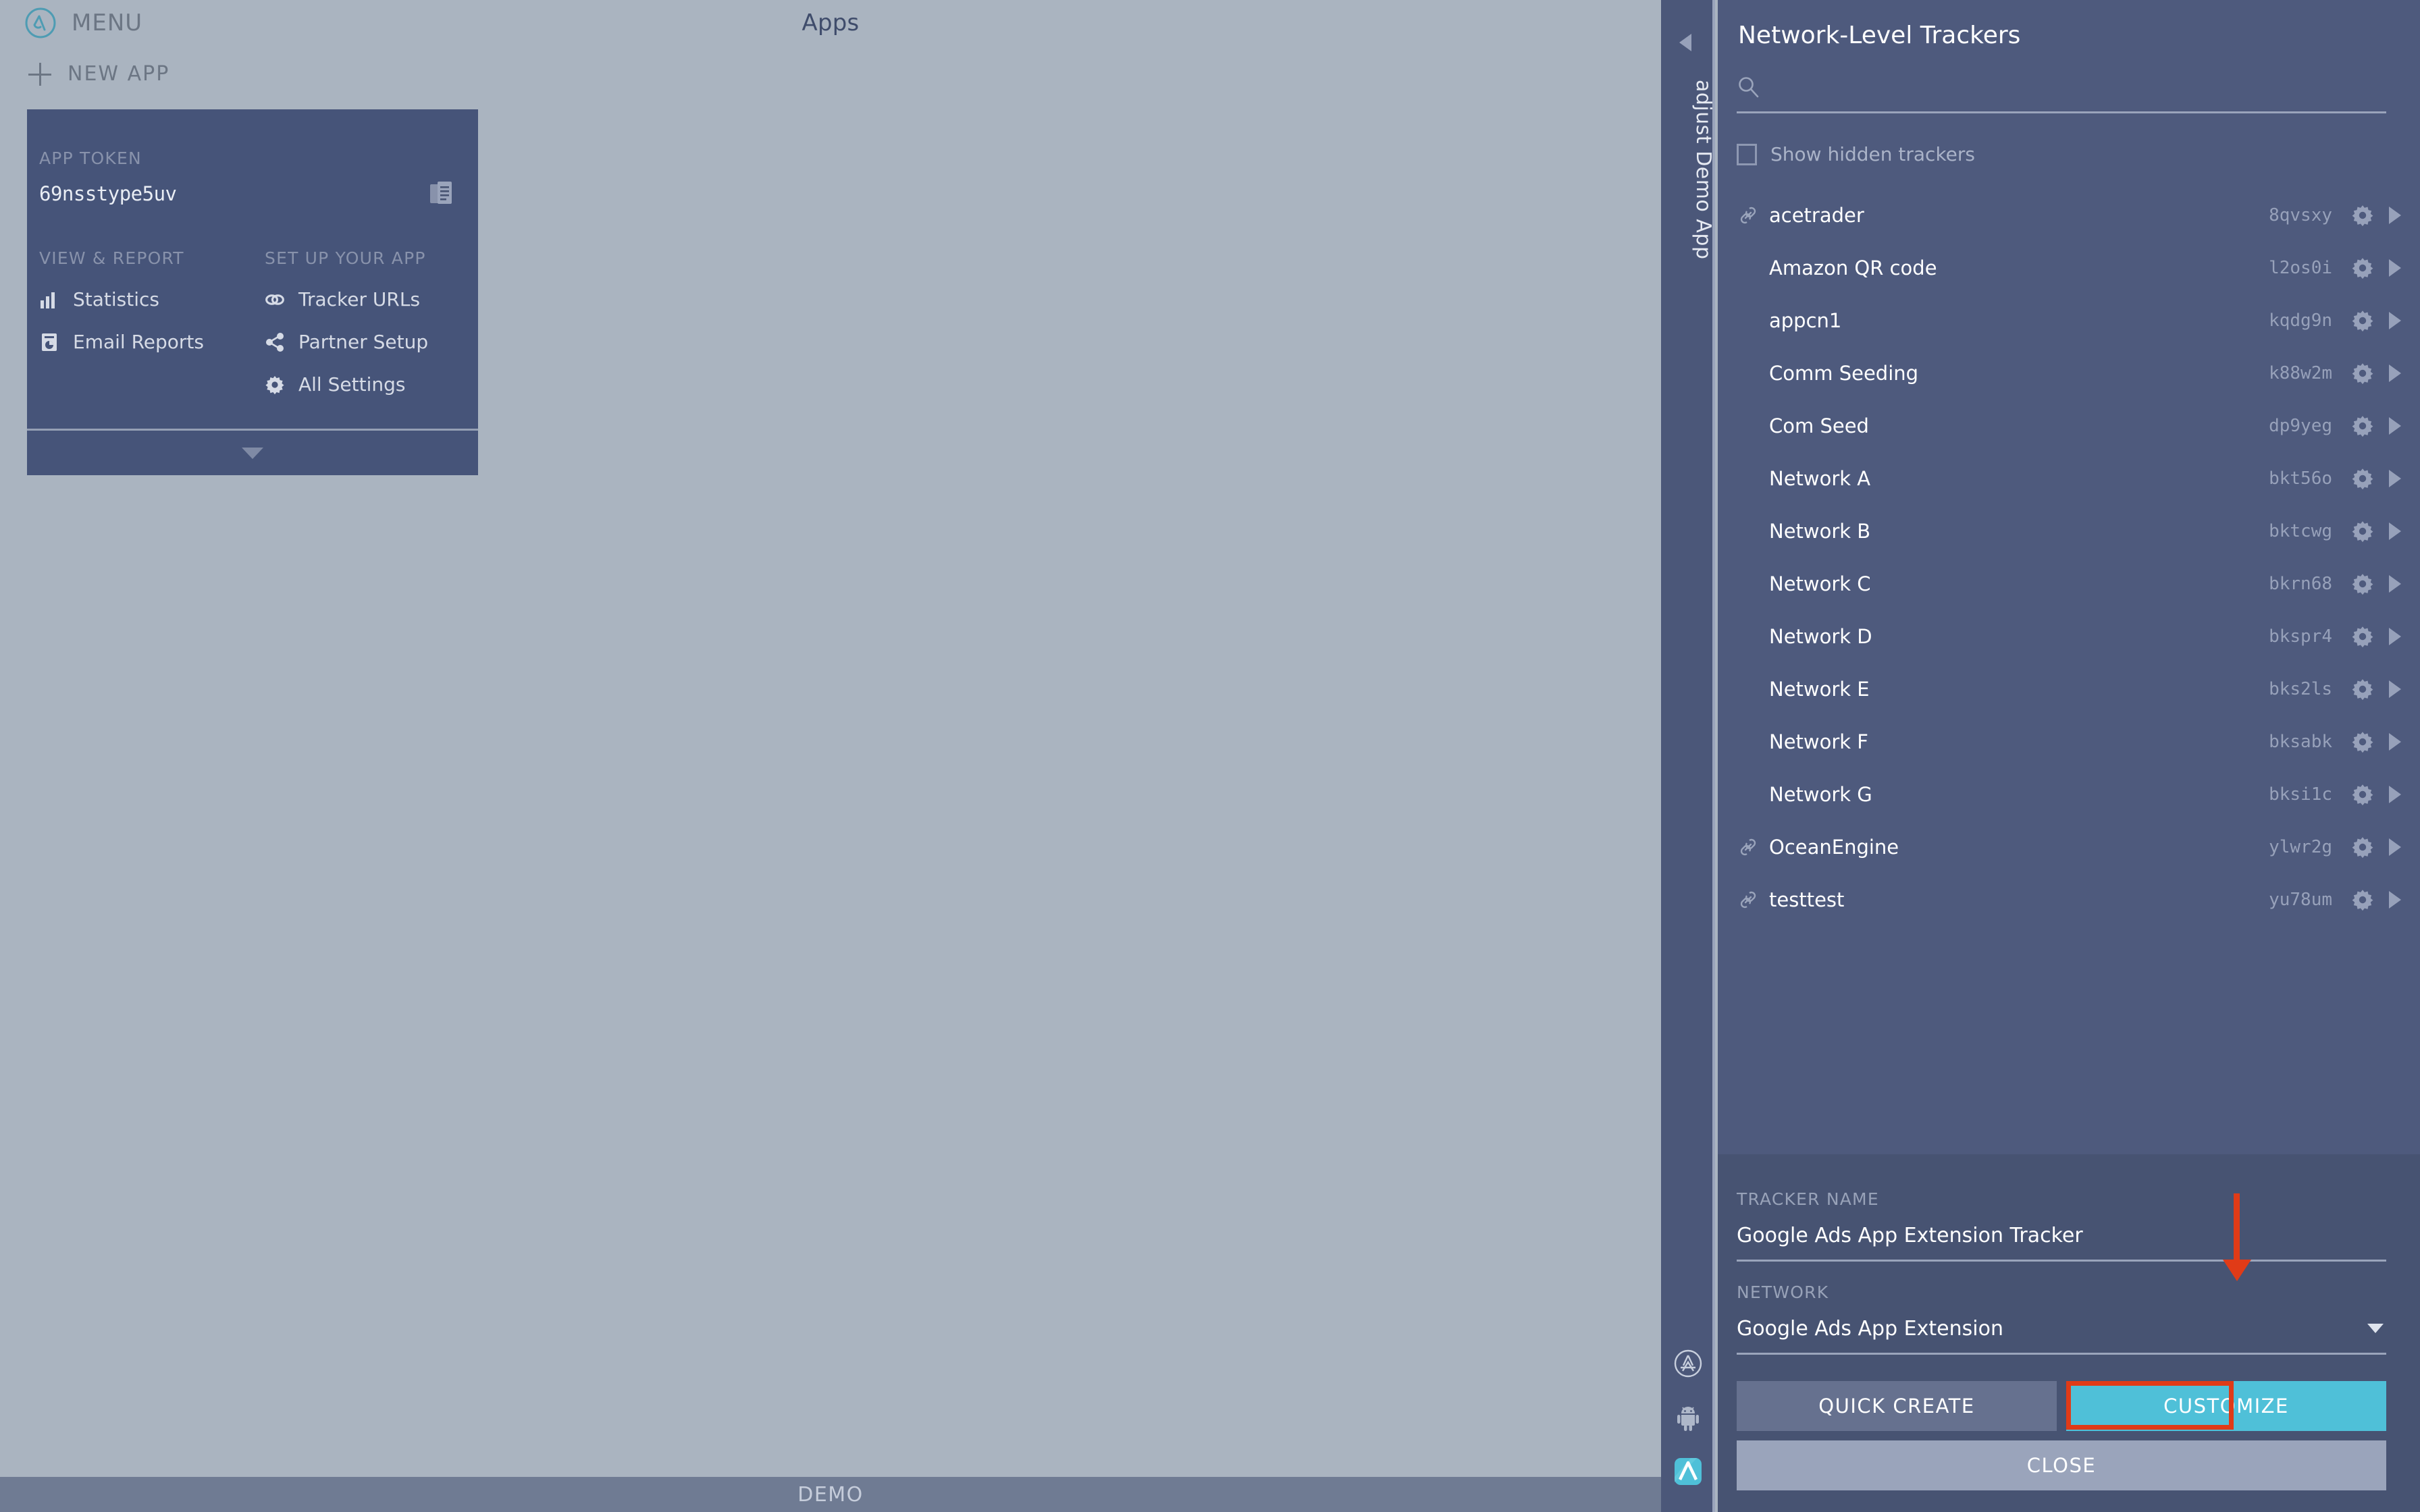 The image size is (2420, 1512). What do you see at coordinates (2069, 584) in the screenshot?
I see `tracker-row: Network C bkrn68` at bounding box center [2069, 584].